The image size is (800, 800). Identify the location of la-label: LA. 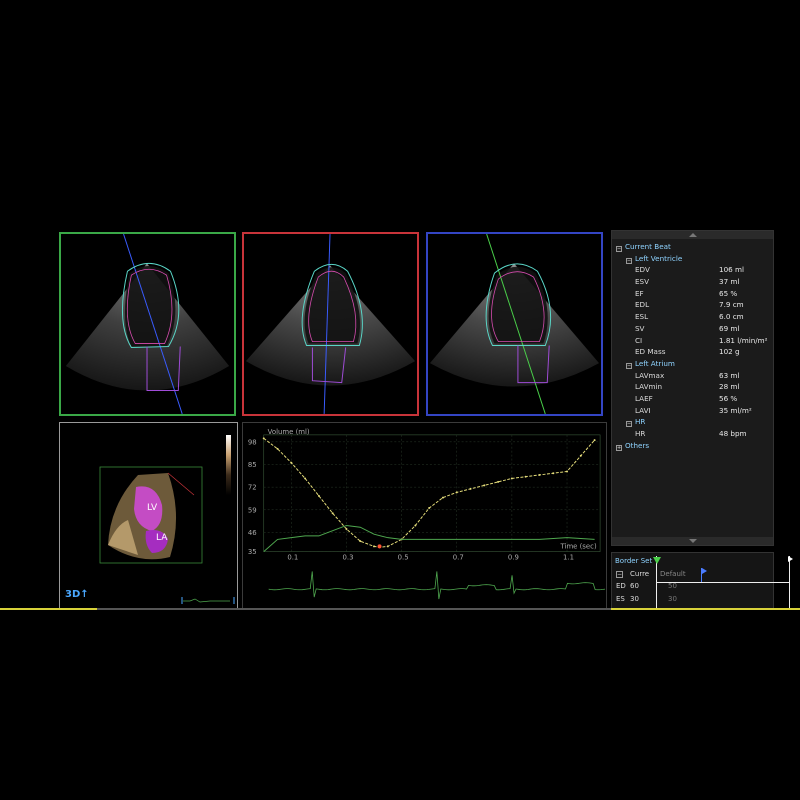
(162, 538).